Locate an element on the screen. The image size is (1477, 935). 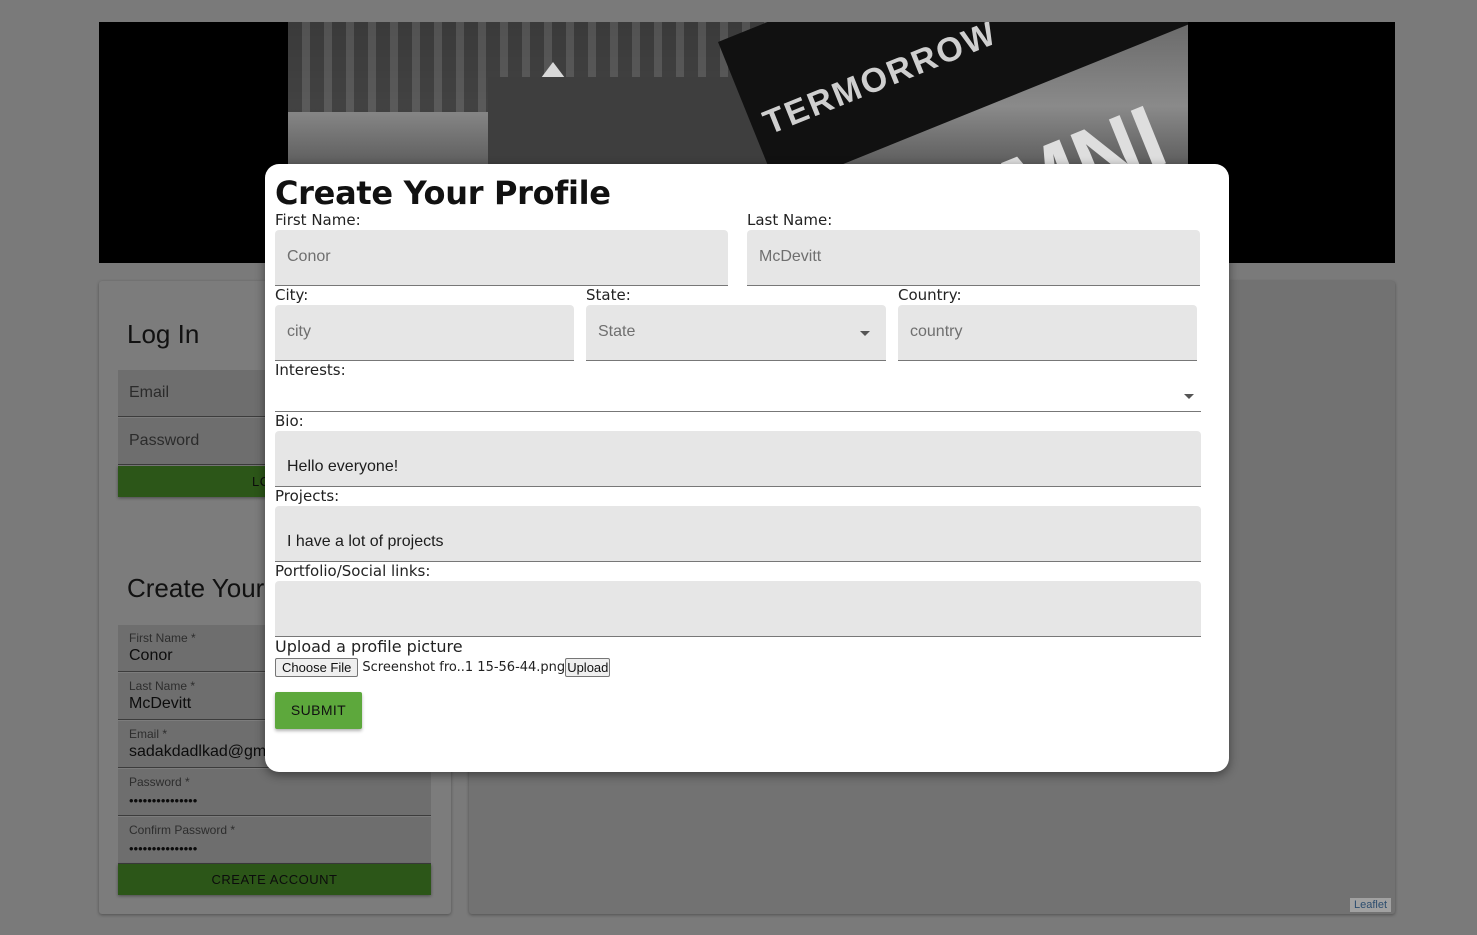
leaflet-attribution-link: Leaflet is located at coordinates (1370, 905).